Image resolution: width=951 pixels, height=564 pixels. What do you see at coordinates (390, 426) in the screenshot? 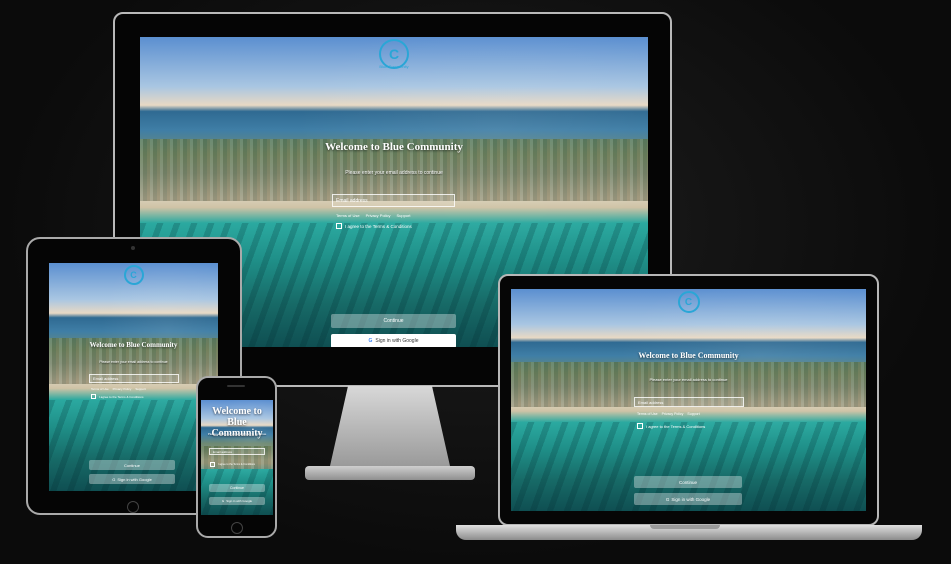
I see `desktop-monitor-stand` at bounding box center [390, 426].